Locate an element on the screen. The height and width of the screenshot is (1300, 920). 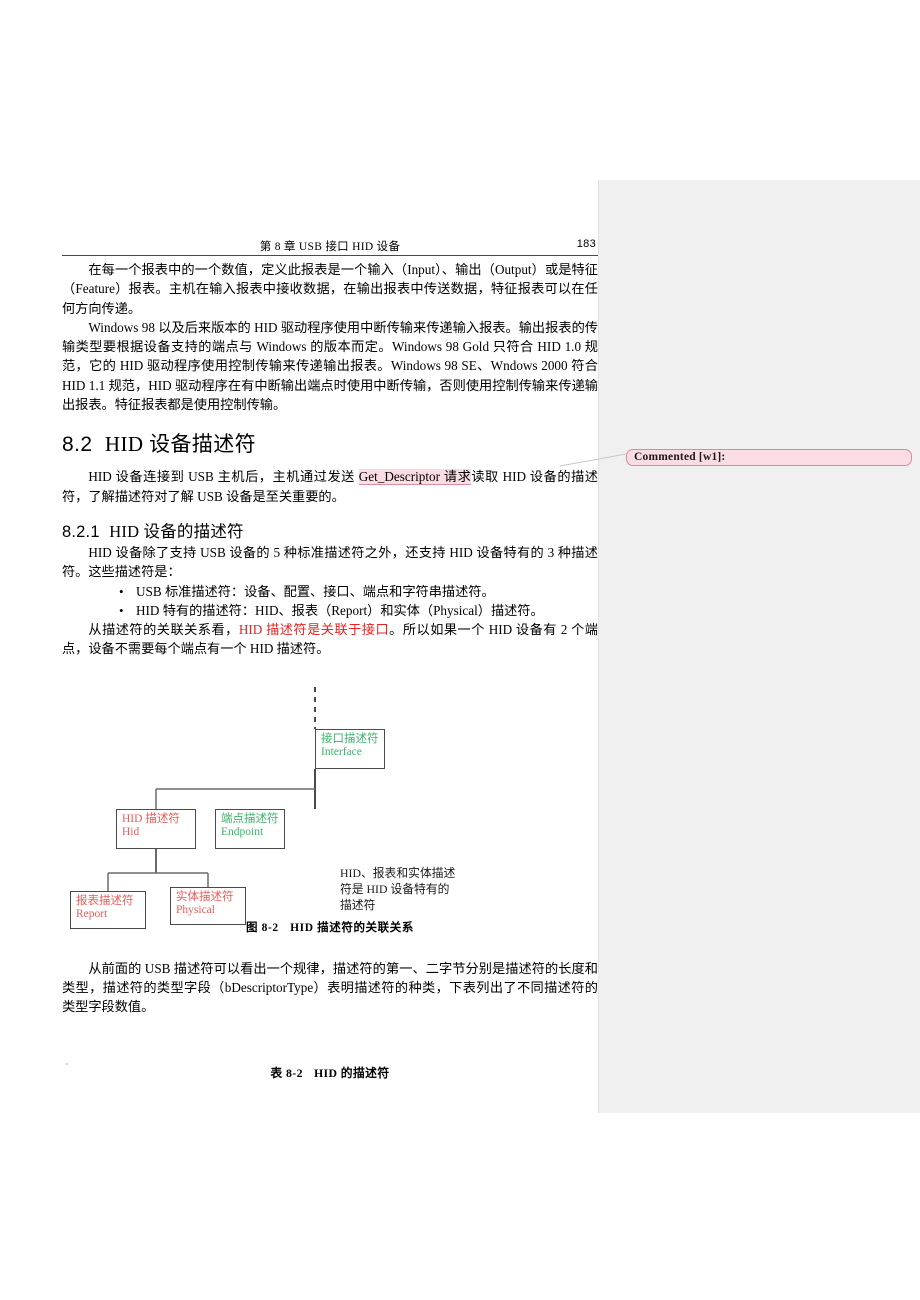
page-number: 183 is located at coordinates (586, 244).